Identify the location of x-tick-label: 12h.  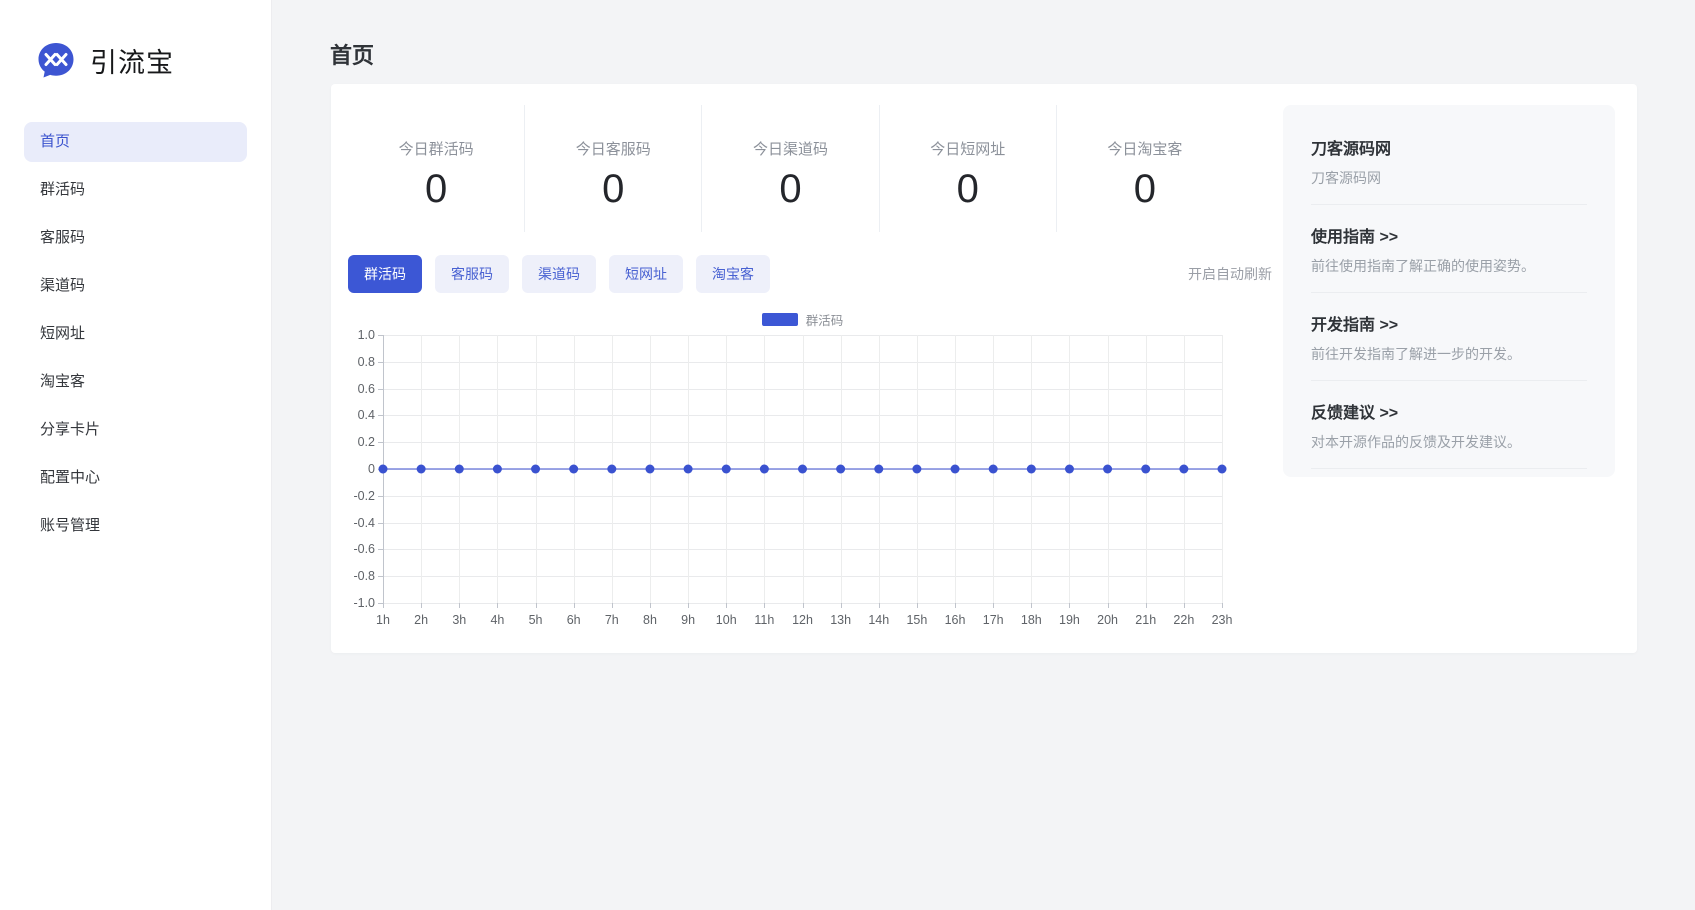
(802, 620).